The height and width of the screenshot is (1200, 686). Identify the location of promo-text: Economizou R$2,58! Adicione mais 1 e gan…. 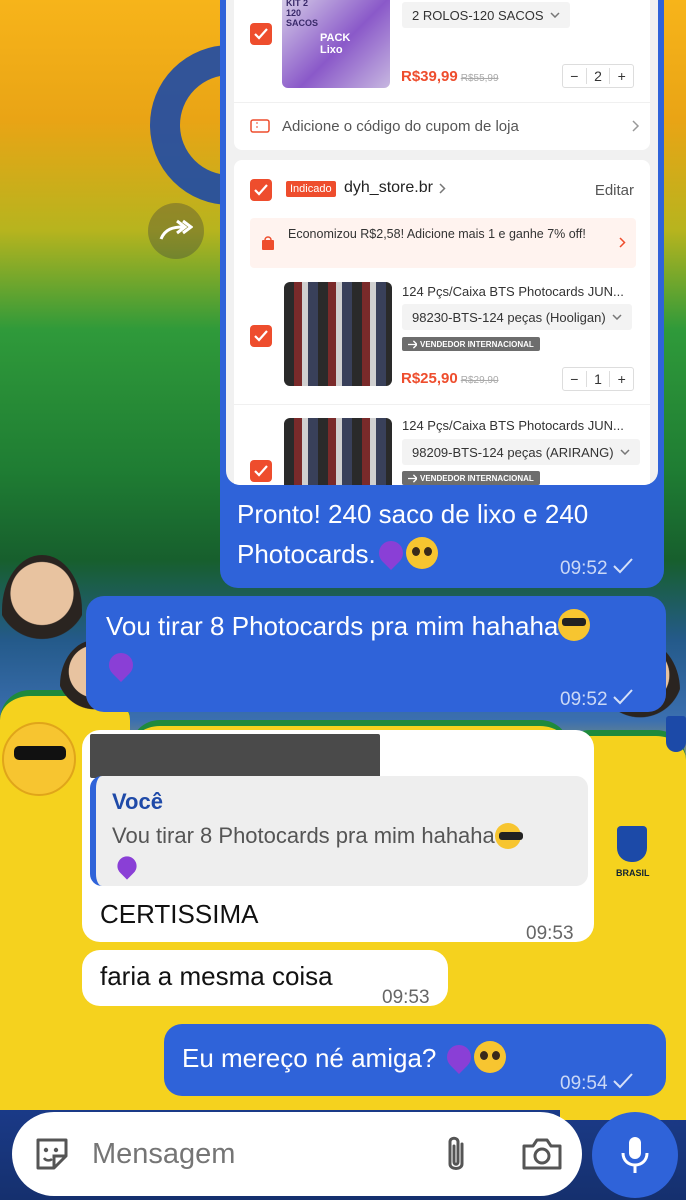
(437, 234).